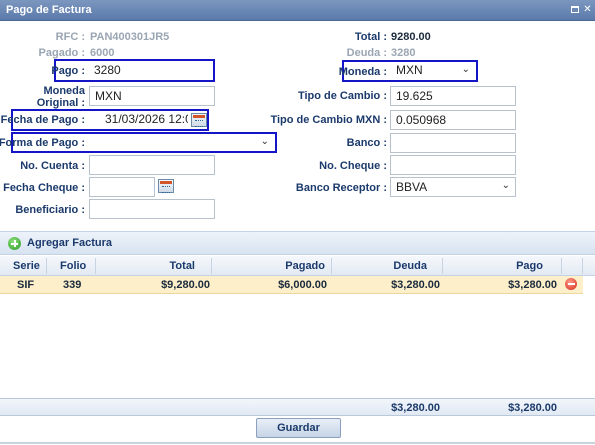 This screenshot has height=445, width=595. I want to click on total-label: Total :, so click(370, 37).